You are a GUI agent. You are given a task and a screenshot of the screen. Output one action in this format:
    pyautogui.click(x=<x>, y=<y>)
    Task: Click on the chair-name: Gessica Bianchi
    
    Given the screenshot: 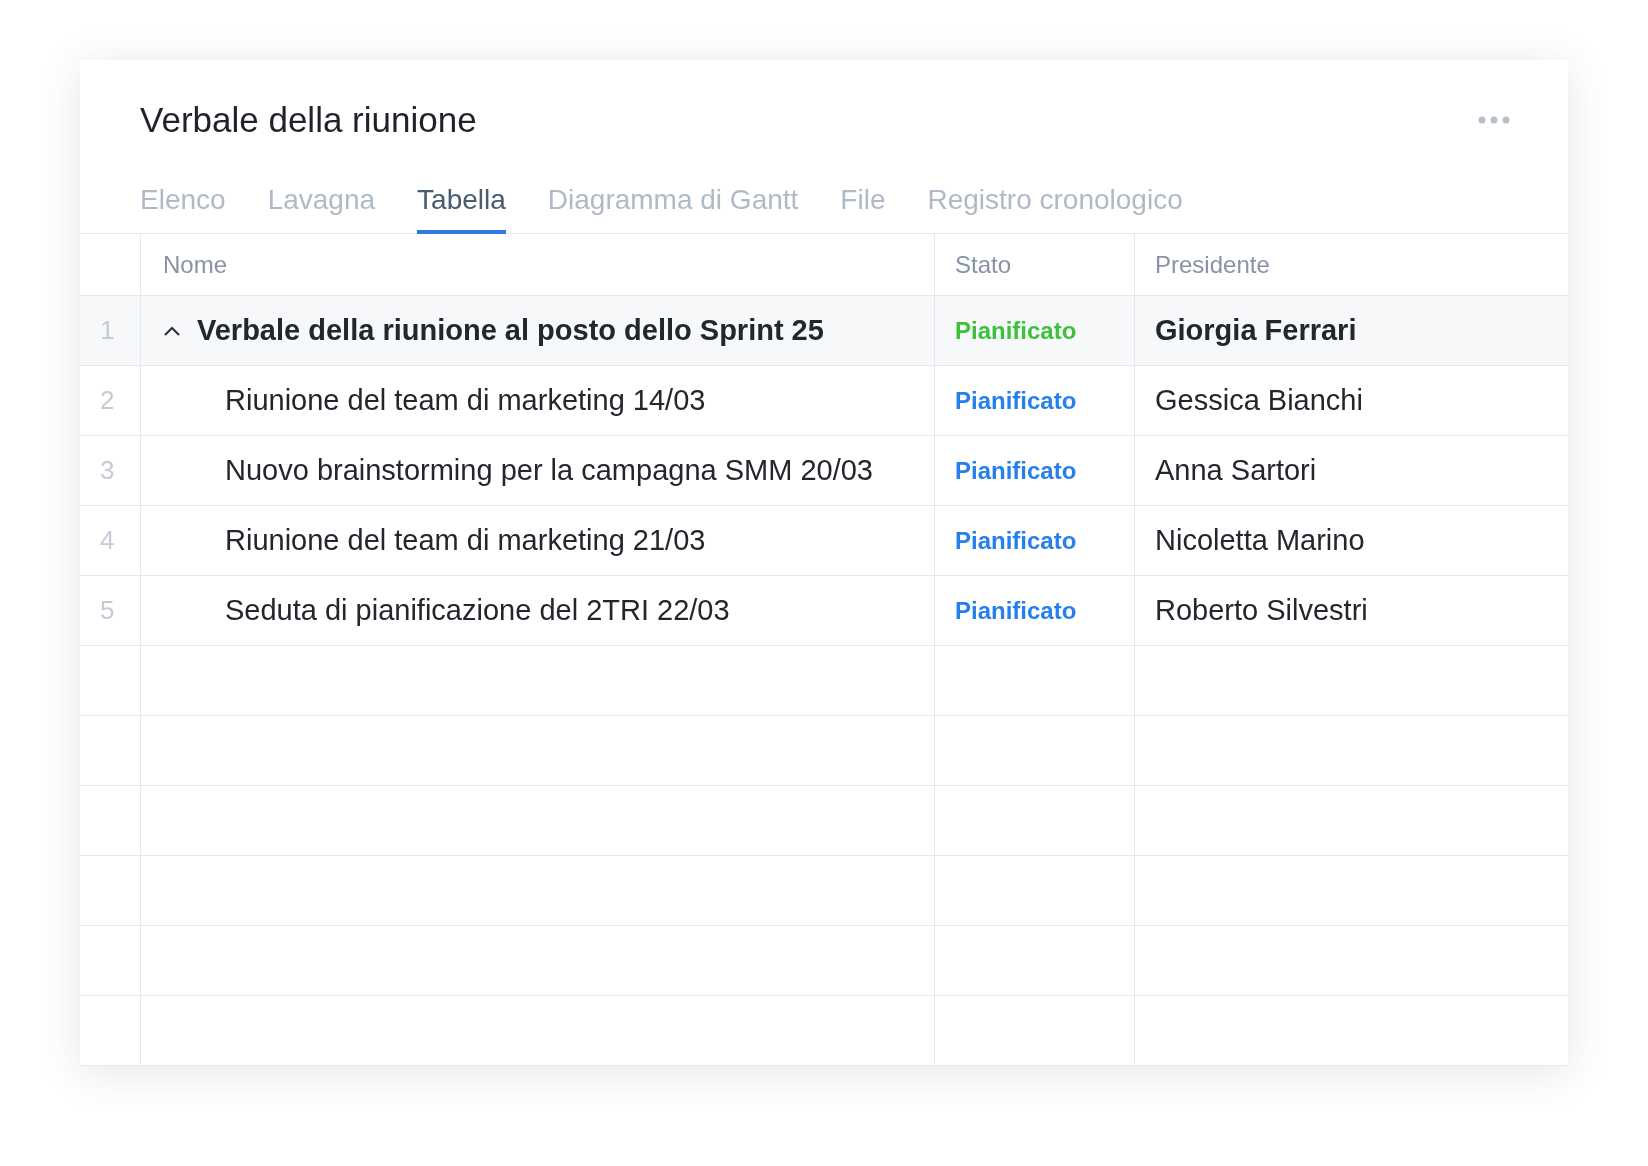 What is the action you would take?
    pyautogui.click(x=1259, y=400)
    